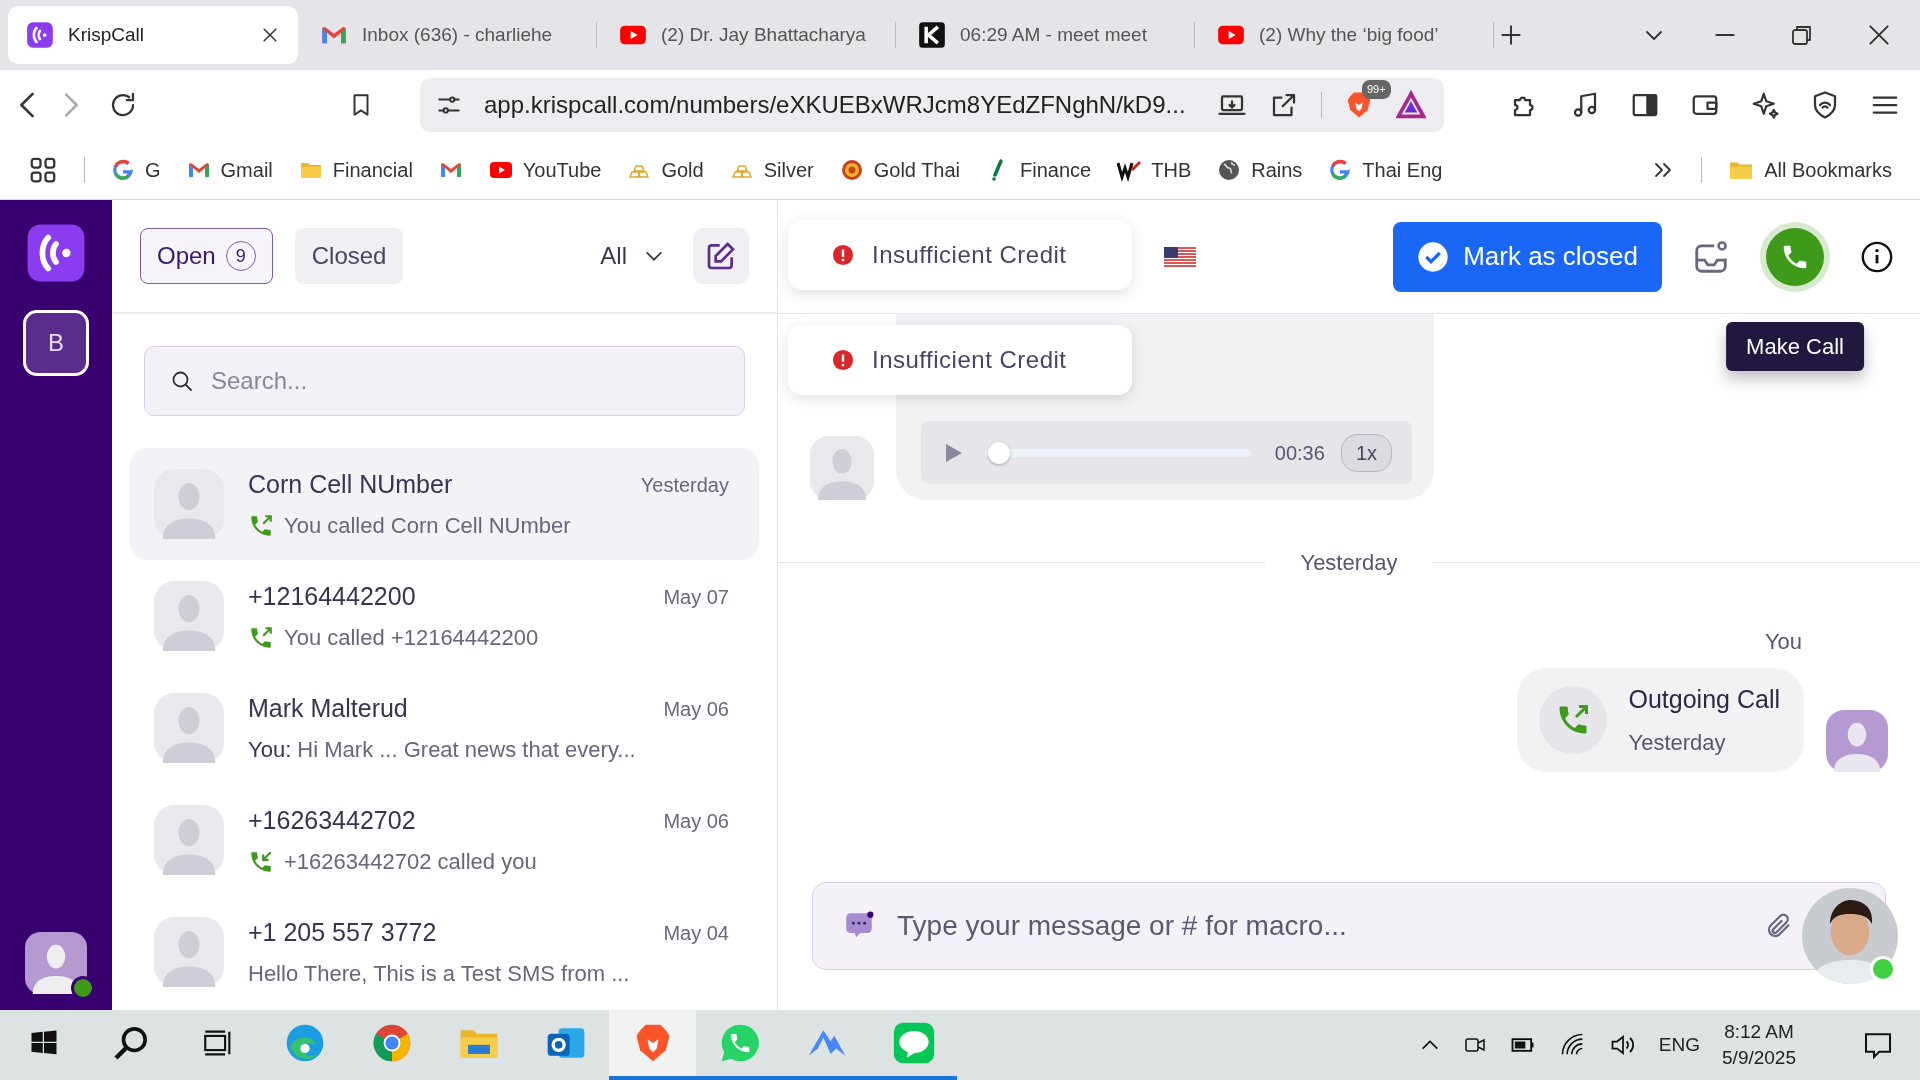 The height and width of the screenshot is (1080, 1920). Describe the element at coordinates (771, 169) in the screenshot. I see `bookmark-link: Silver` at that location.